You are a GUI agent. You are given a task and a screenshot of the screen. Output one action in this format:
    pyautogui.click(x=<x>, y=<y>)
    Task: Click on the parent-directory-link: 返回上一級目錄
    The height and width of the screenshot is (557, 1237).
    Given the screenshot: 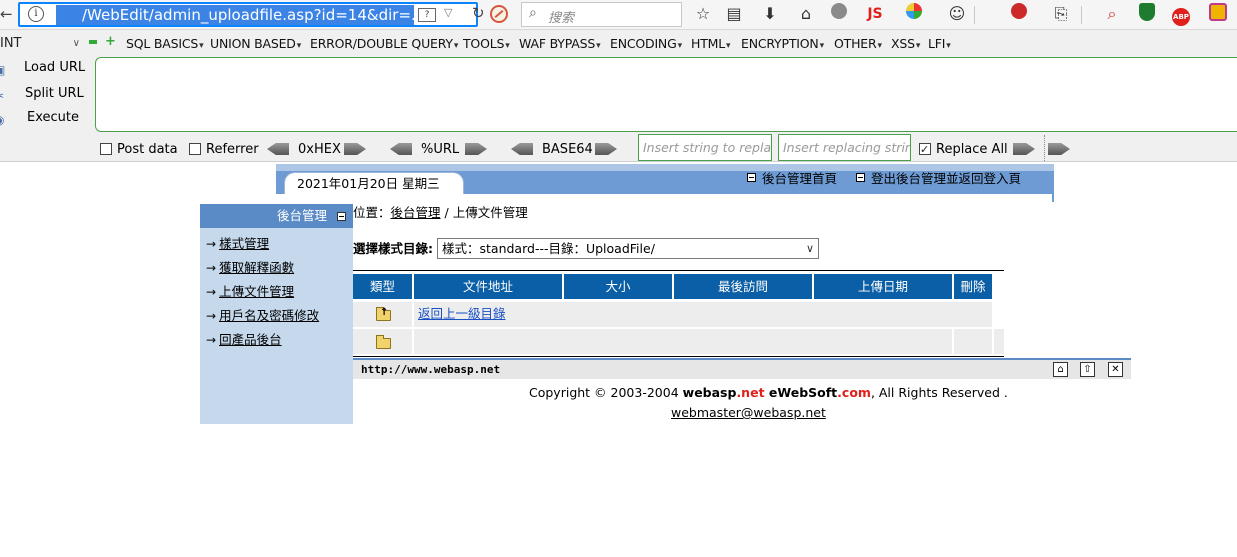 What is the action you would take?
    pyautogui.click(x=462, y=314)
    